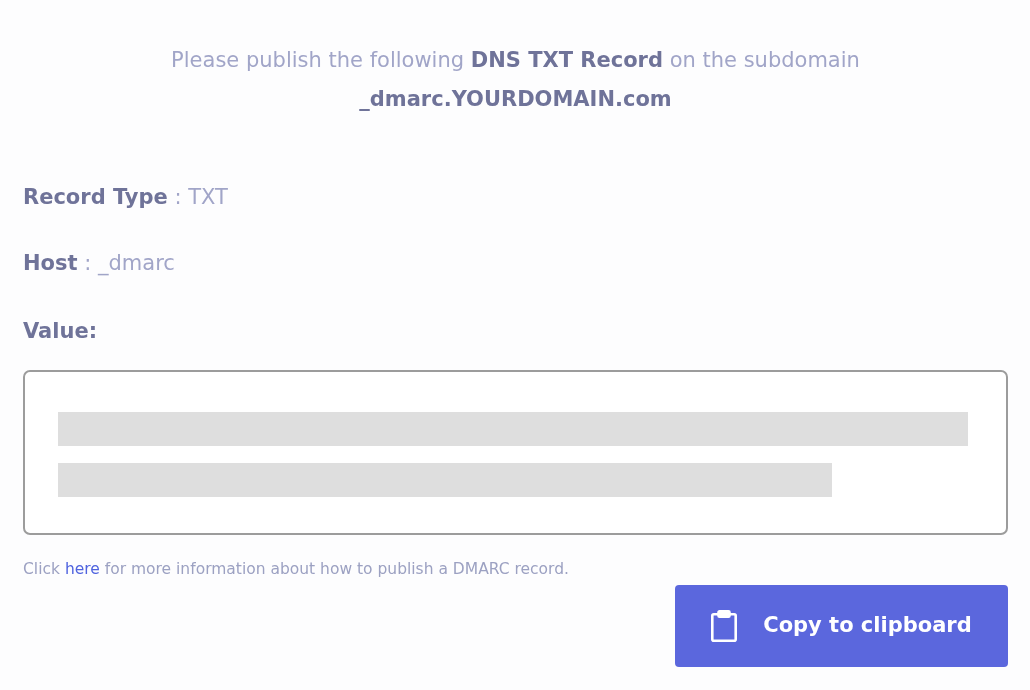 The width and height of the screenshot is (1030, 690). Describe the element at coordinates (125, 197) in the screenshot. I see `record-detail-text: Record Type : TXT` at that location.